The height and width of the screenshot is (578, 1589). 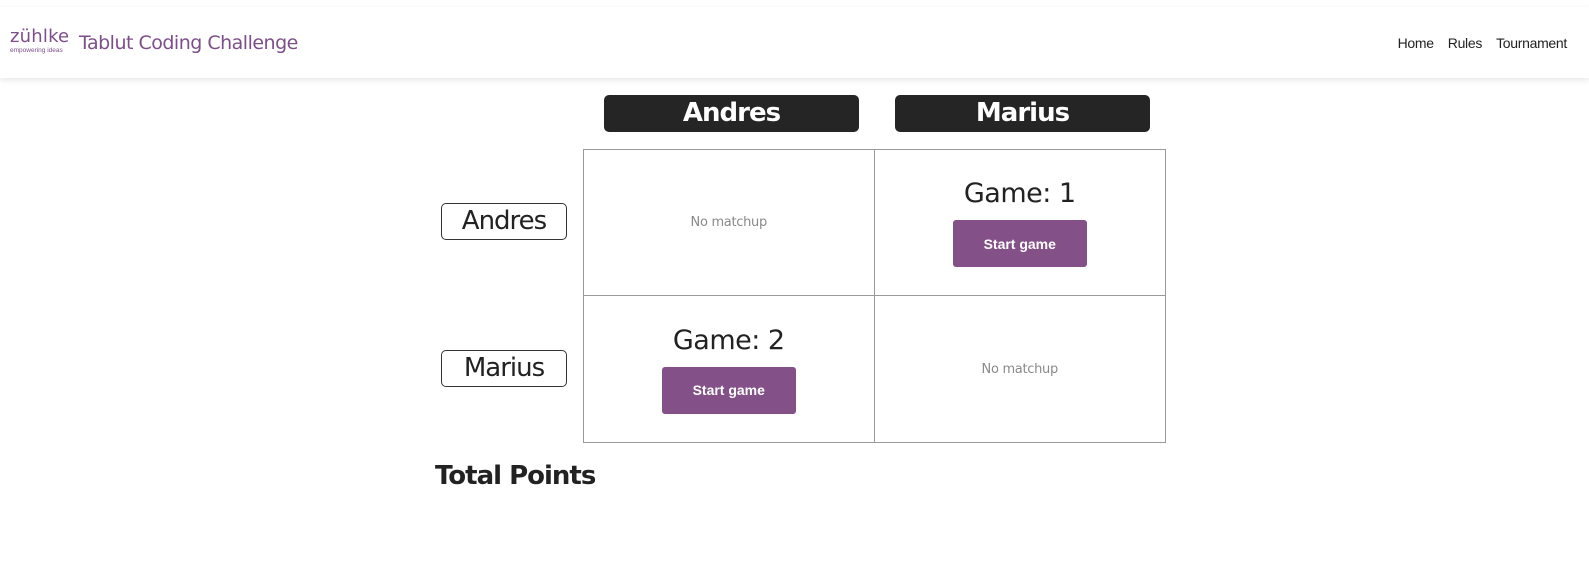 What do you see at coordinates (36, 50) in the screenshot?
I see `logo-tagline: empowering ideas` at bounding box center [36, 50].